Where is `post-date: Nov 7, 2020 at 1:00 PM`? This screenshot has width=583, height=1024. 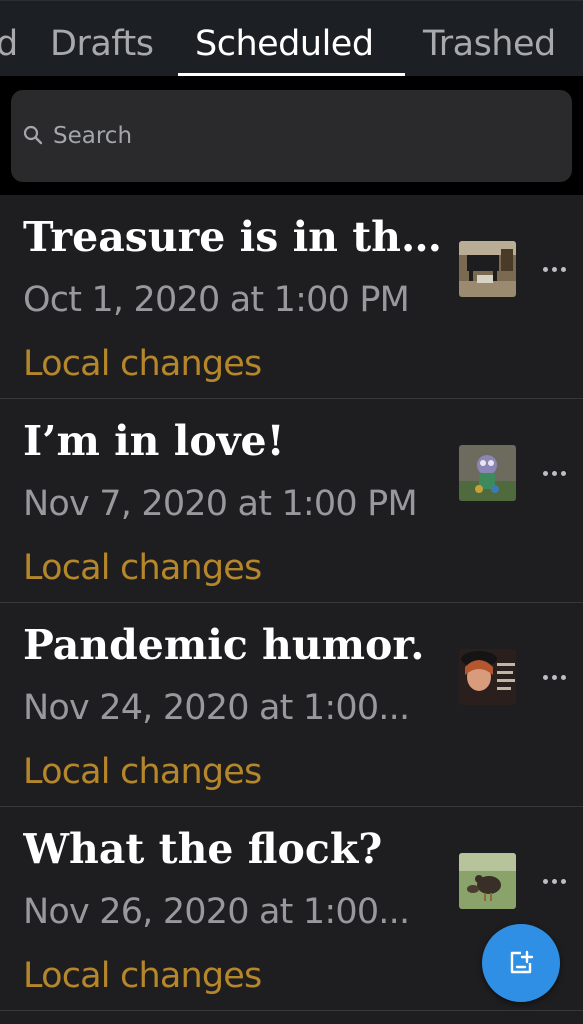 post-date: Nov 7, 2020 at 1:00 PM is located at coordinates (220, 504).